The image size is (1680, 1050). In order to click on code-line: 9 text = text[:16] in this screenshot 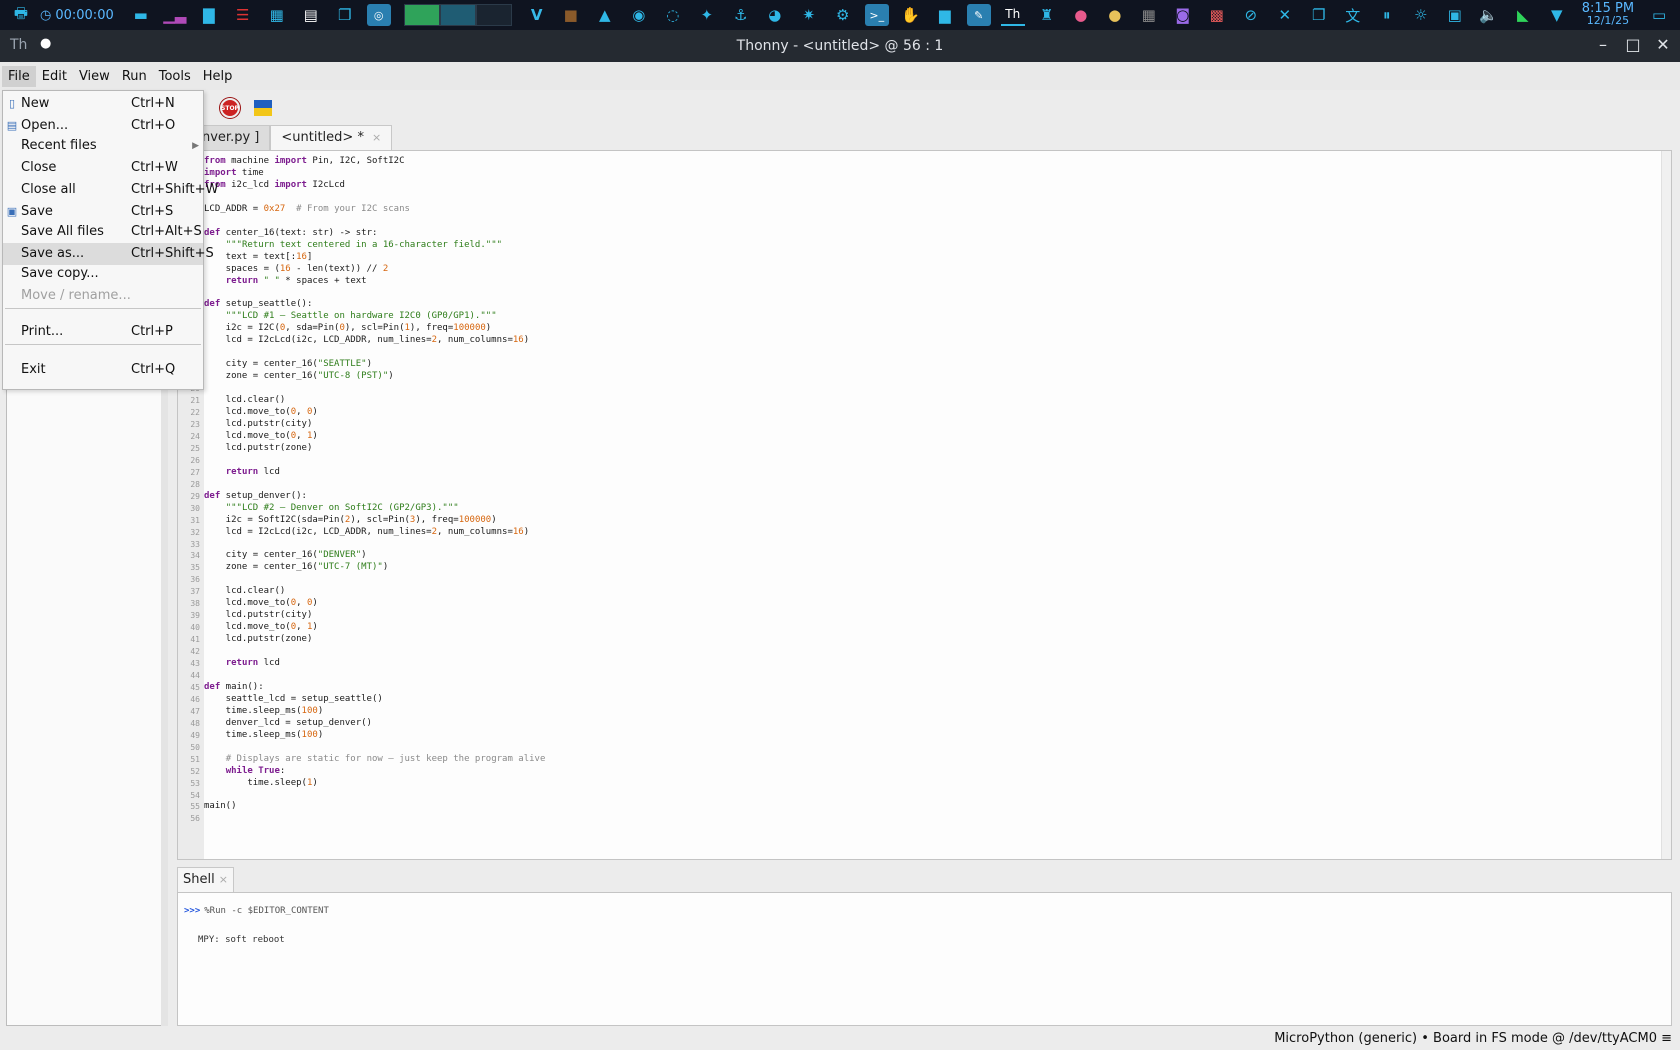, I will do `click(927, 258)`.